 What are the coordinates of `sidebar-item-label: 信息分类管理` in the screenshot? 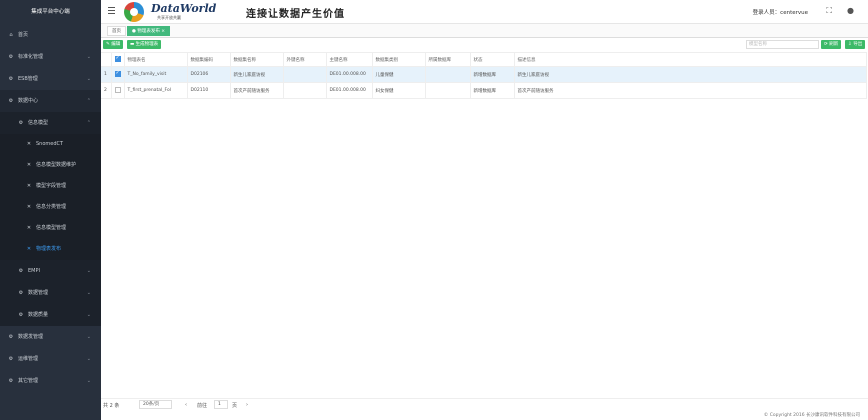 It's located at (51, 207).